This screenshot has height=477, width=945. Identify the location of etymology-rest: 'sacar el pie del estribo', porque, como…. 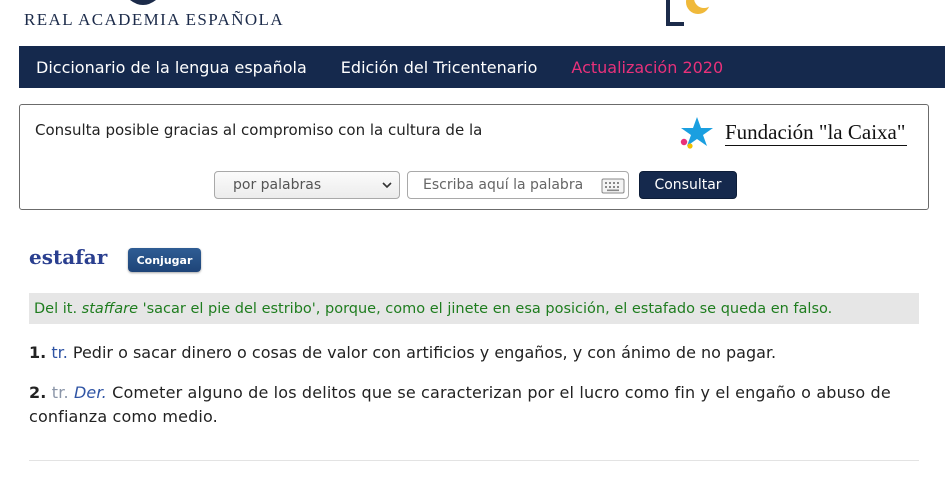
(487, 308).